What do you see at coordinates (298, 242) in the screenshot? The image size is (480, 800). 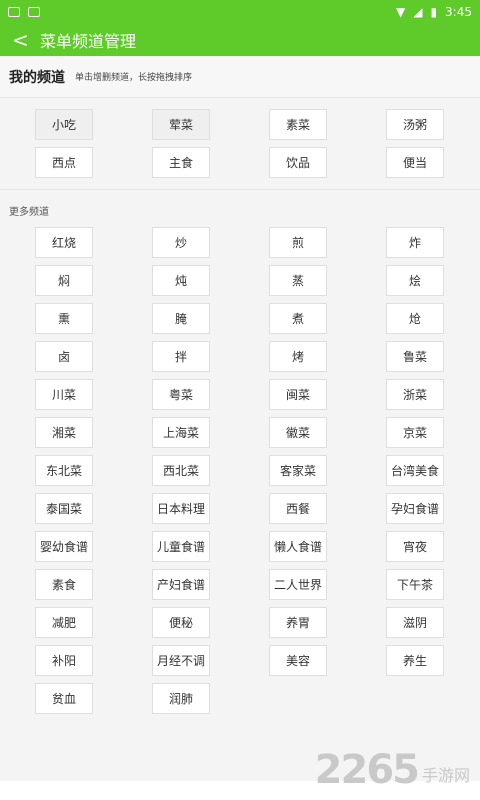 I see `more-chip: 煎` at bounding box center [298, 242].